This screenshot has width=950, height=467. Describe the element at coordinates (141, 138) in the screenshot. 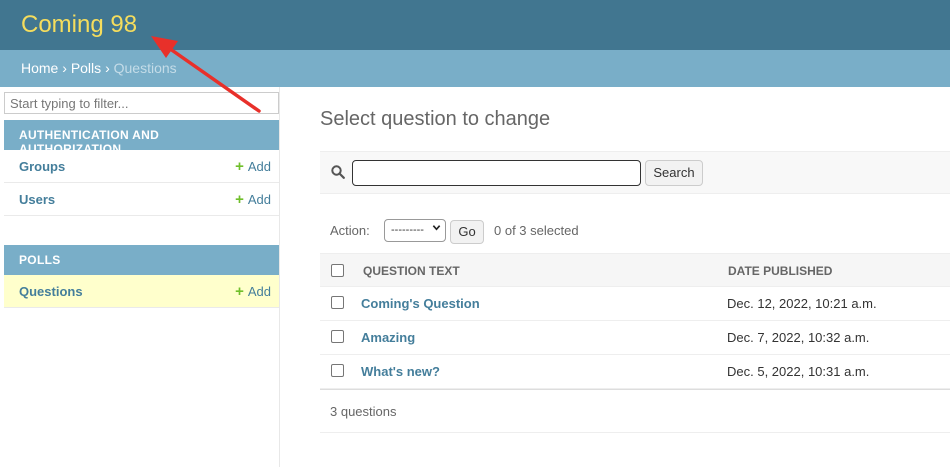

I see `module-caption-auth: AUTHENTICATION AND AUTHORIZATION` at that location.